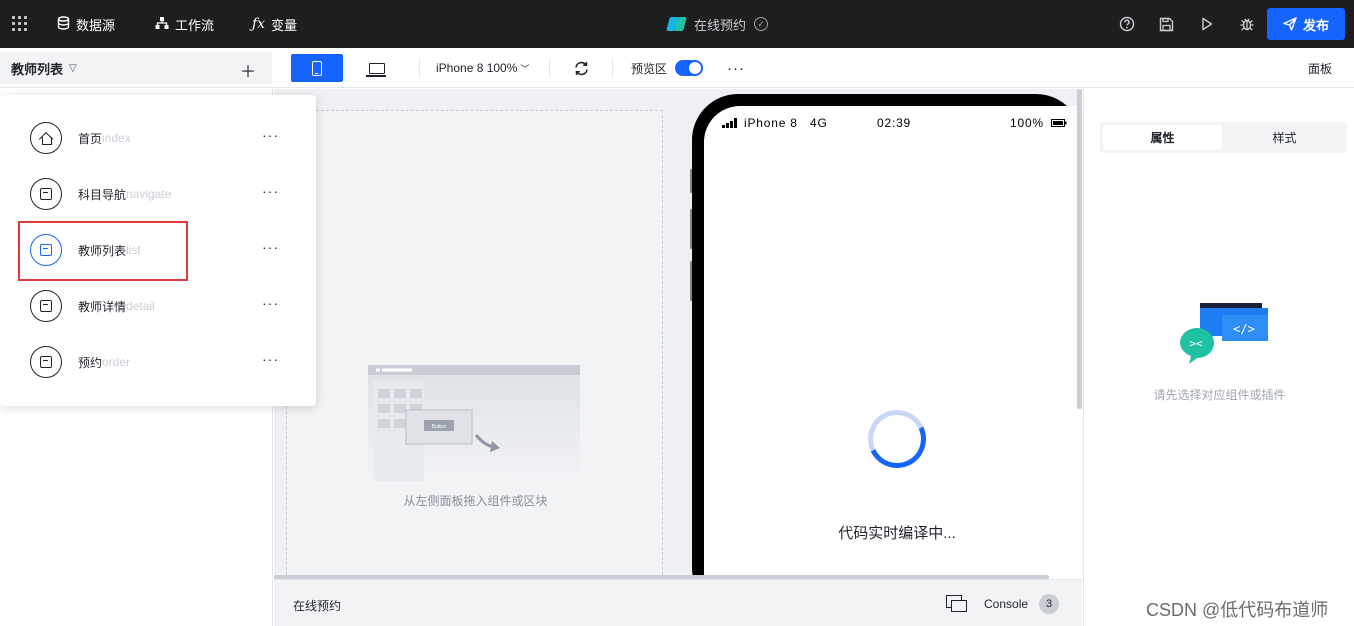 This screenshot has width=1354, height=626. I want to click on nav-label: 数据源, so click(96, 25).